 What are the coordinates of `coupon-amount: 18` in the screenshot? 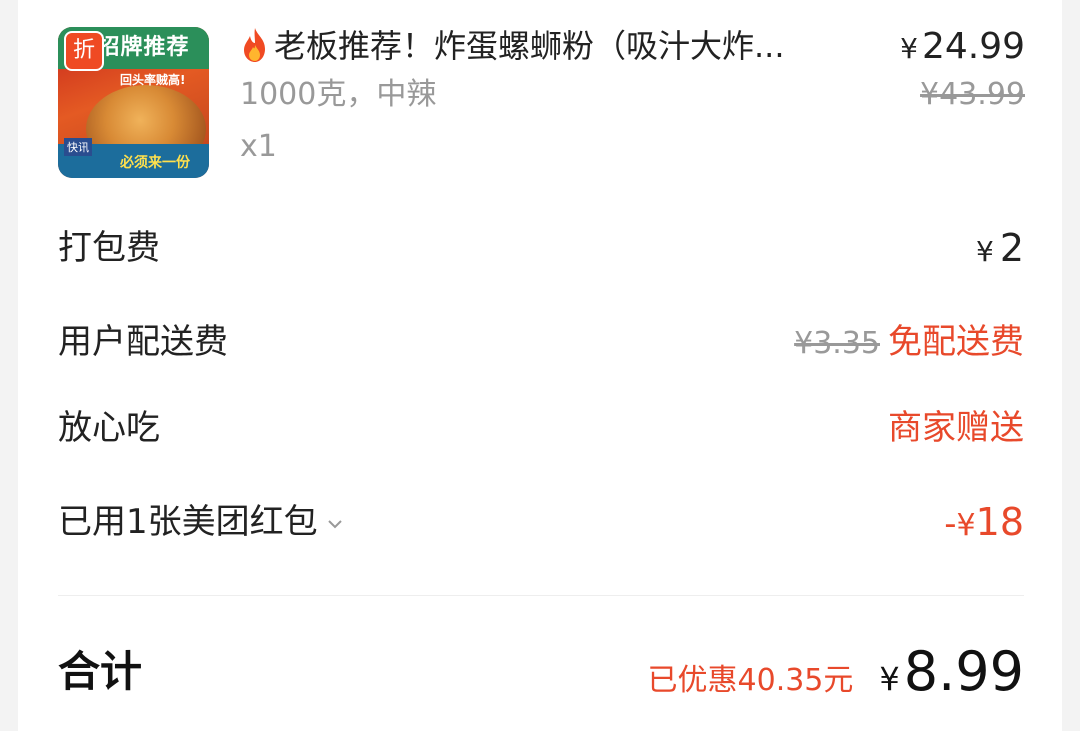 It's located at (999, 522).